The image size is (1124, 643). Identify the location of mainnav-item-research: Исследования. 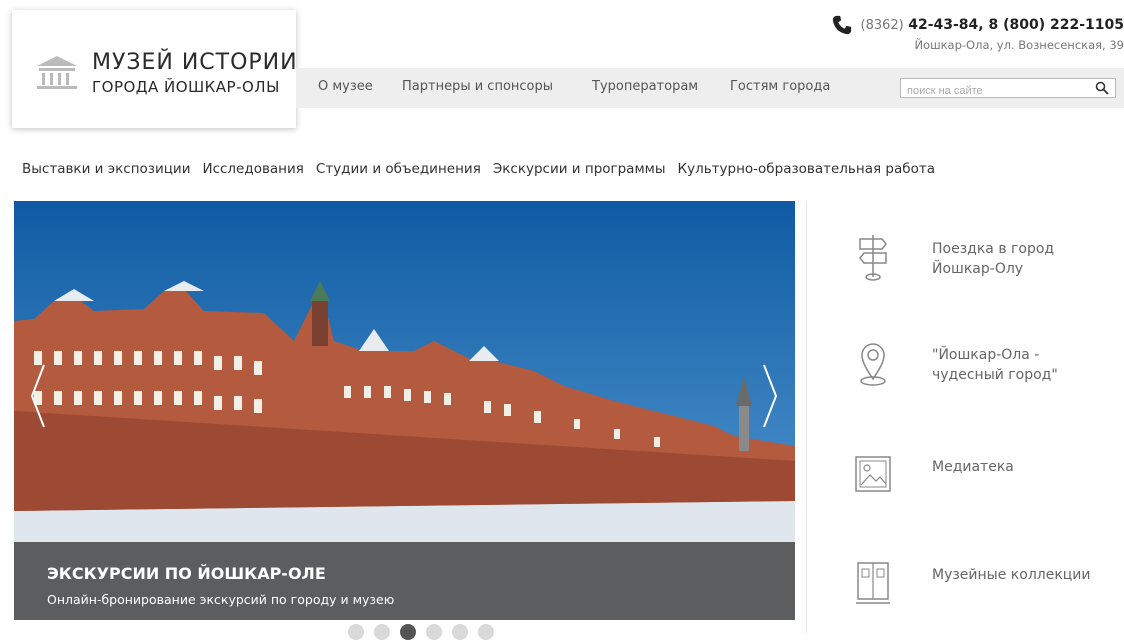
(252, 169).